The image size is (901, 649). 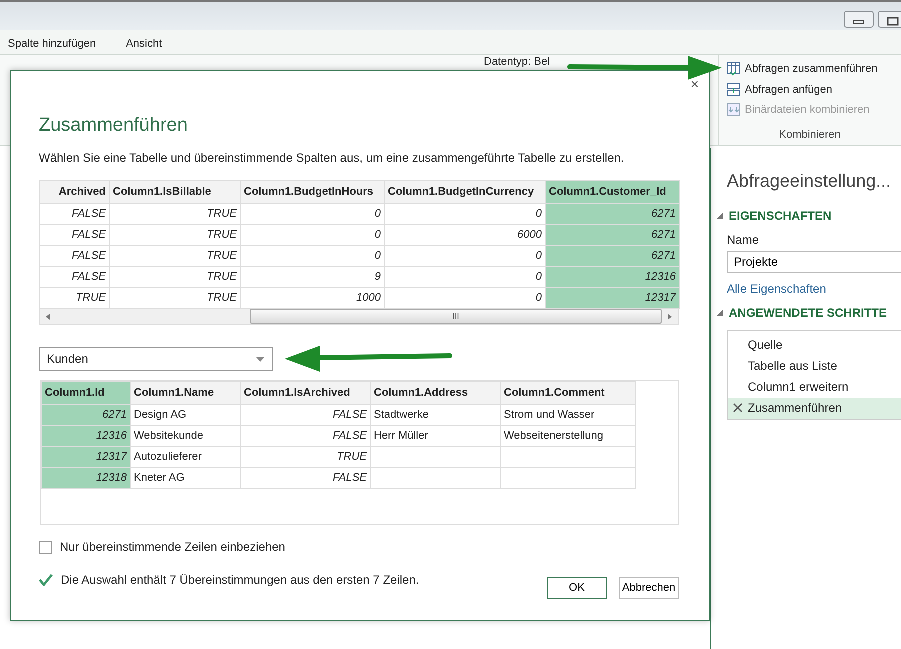 What do you see at coordinates (694, 84) in the screenshot?
I see `close-button: ×` at bounding box center [694, 84].